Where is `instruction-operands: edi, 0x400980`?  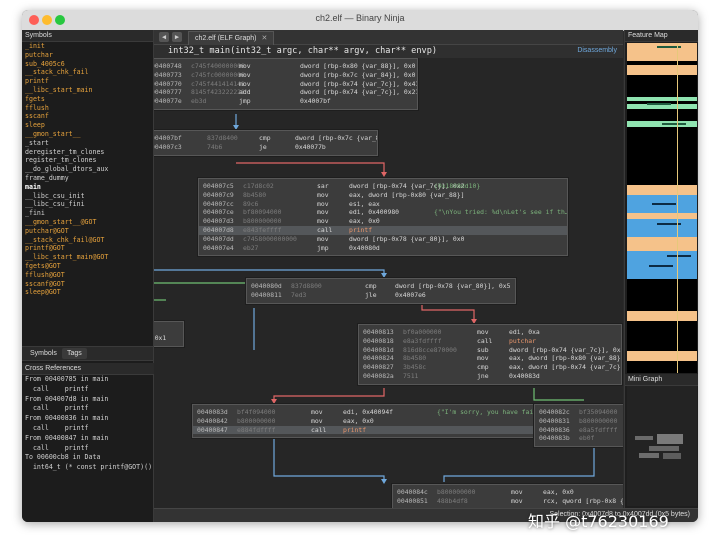 instruction-operands: edi, 0x400980 is located at coordinates (374, 212).